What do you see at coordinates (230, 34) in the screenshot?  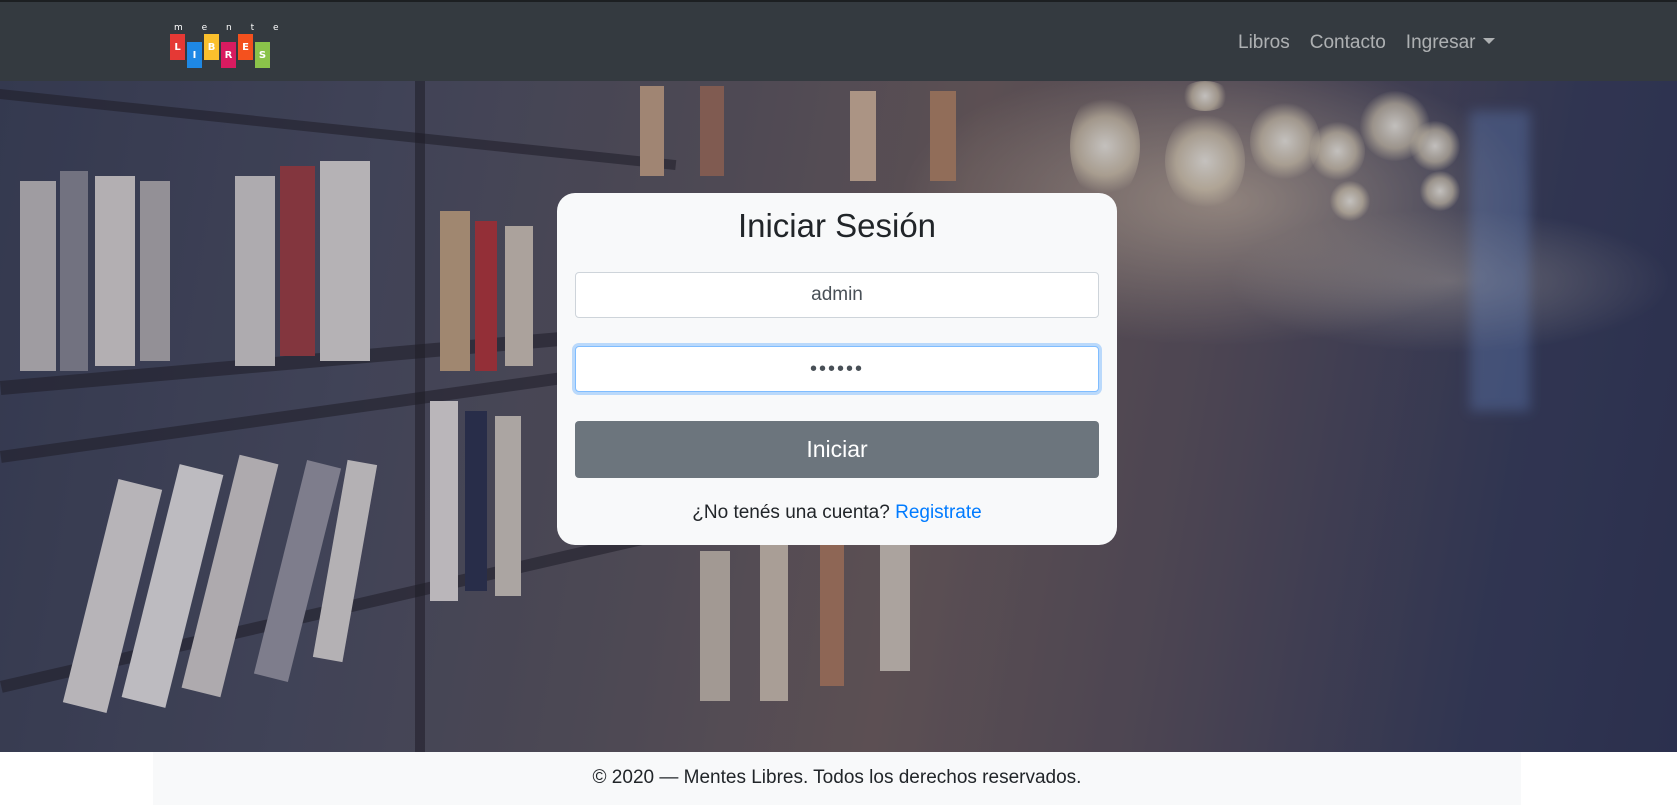 I see `logo-wordmark: m e n t e s` at bounding box center [230, 34].